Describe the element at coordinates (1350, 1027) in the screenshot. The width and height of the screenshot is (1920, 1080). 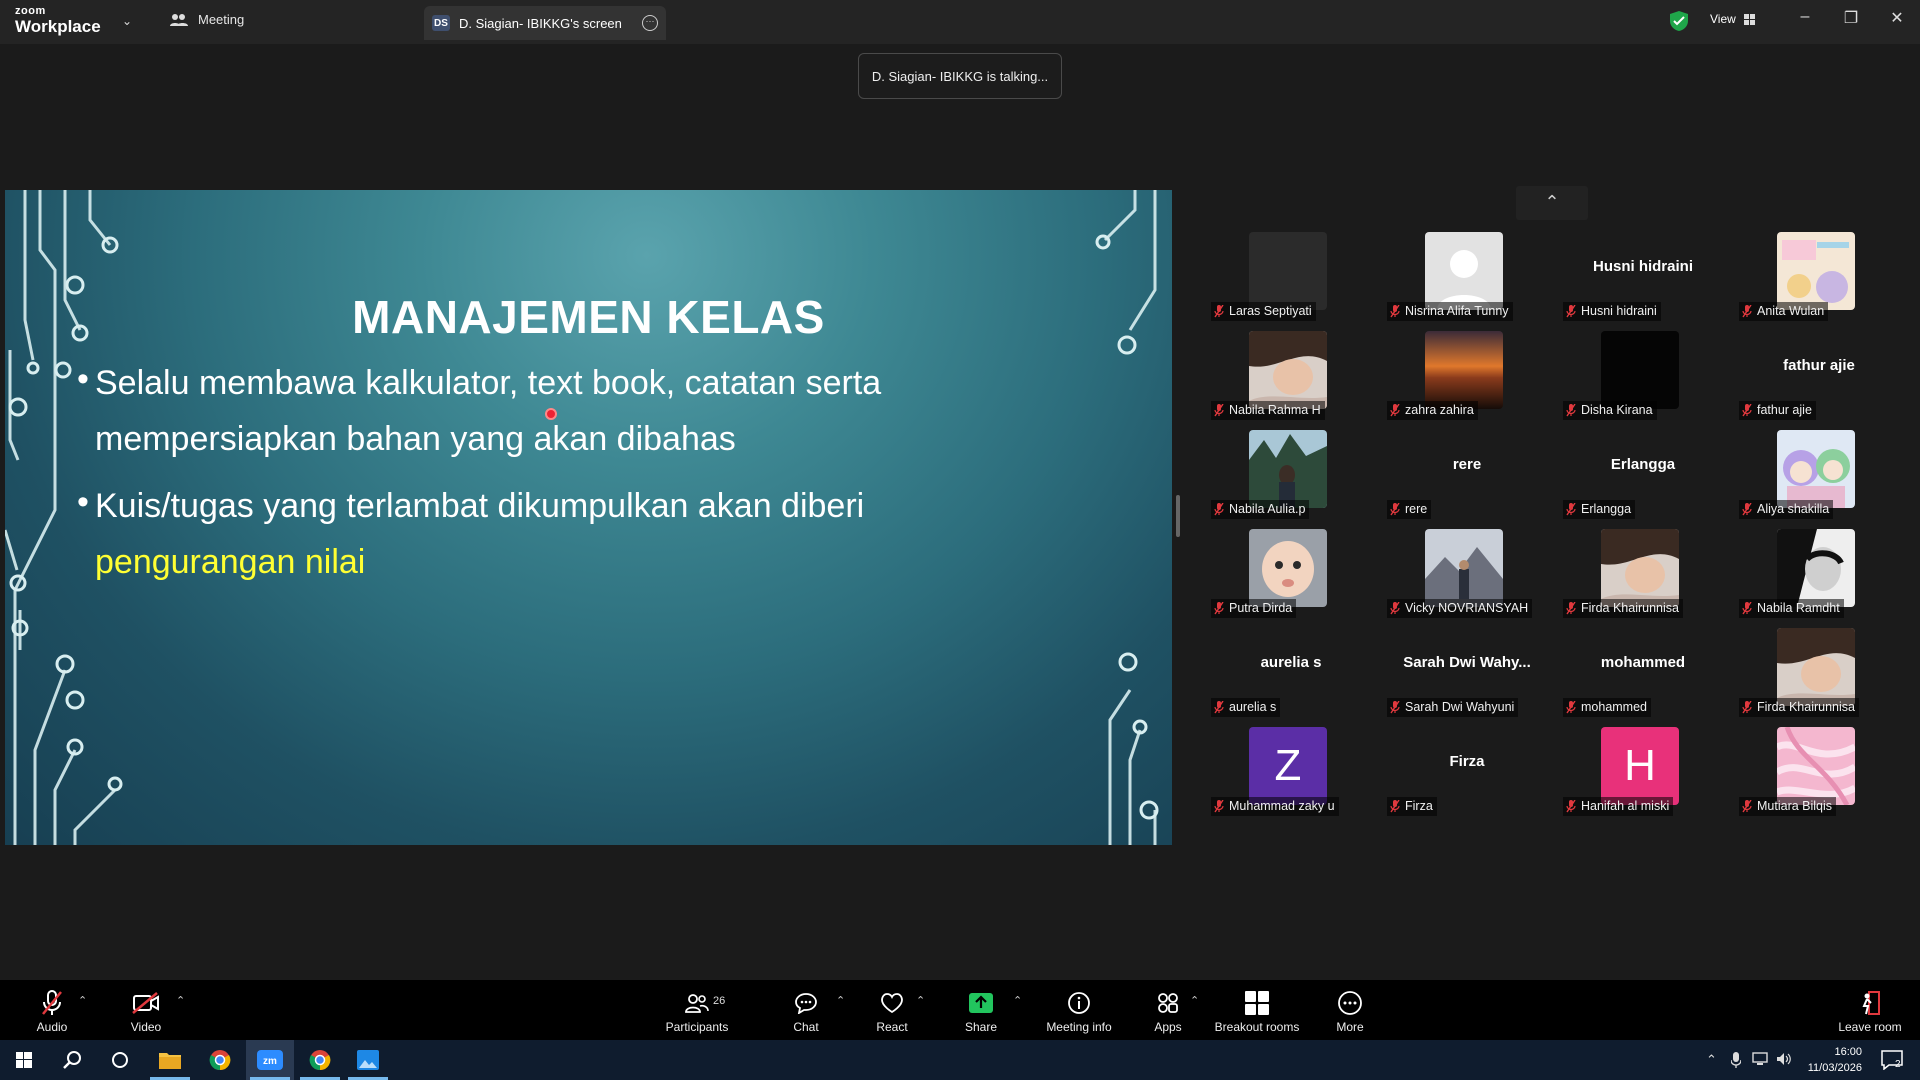
I see `more-label: More` at that location.